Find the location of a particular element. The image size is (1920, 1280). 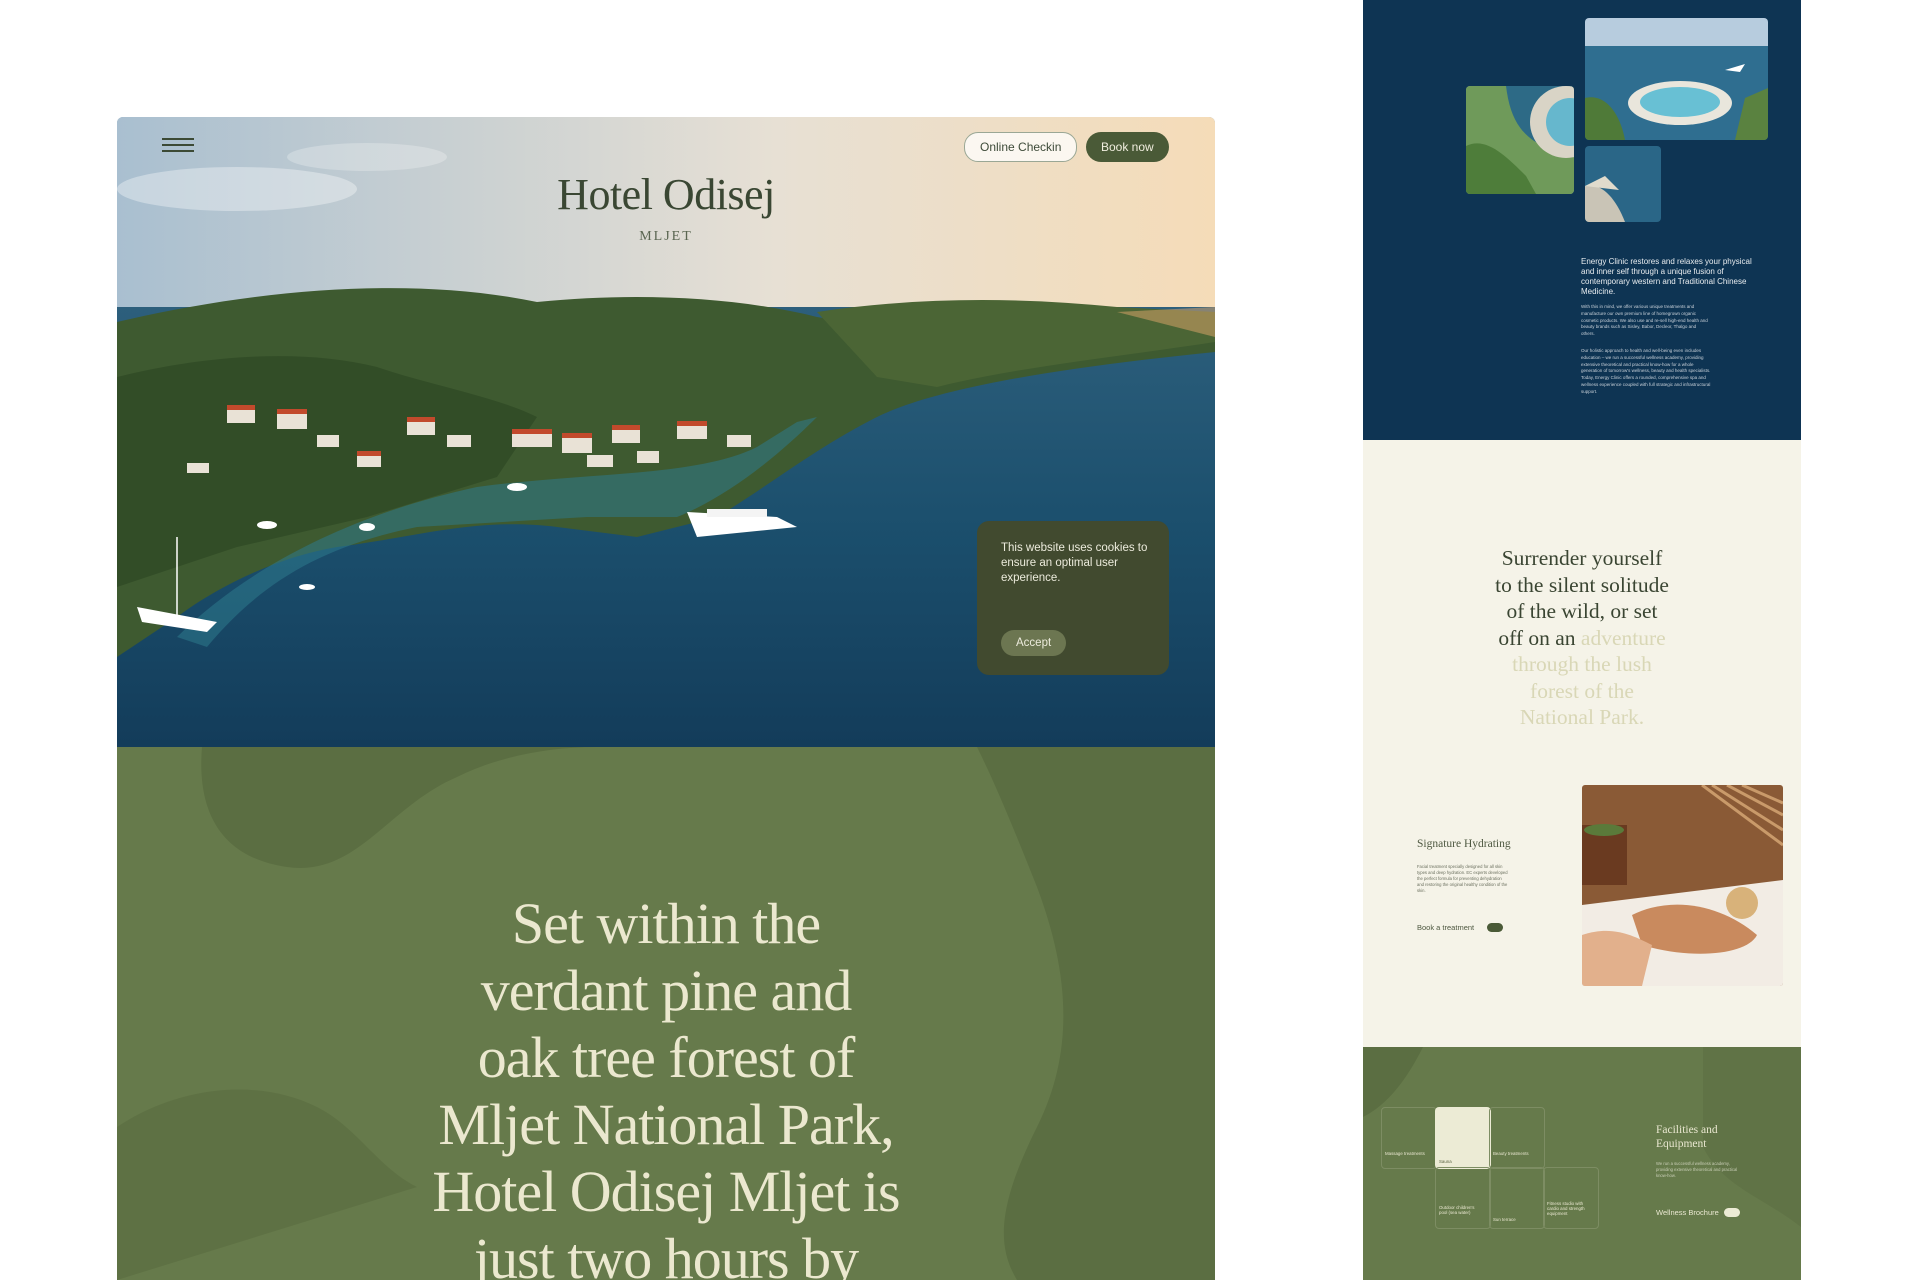

massage-photo is located at coordinates (1682, 885).